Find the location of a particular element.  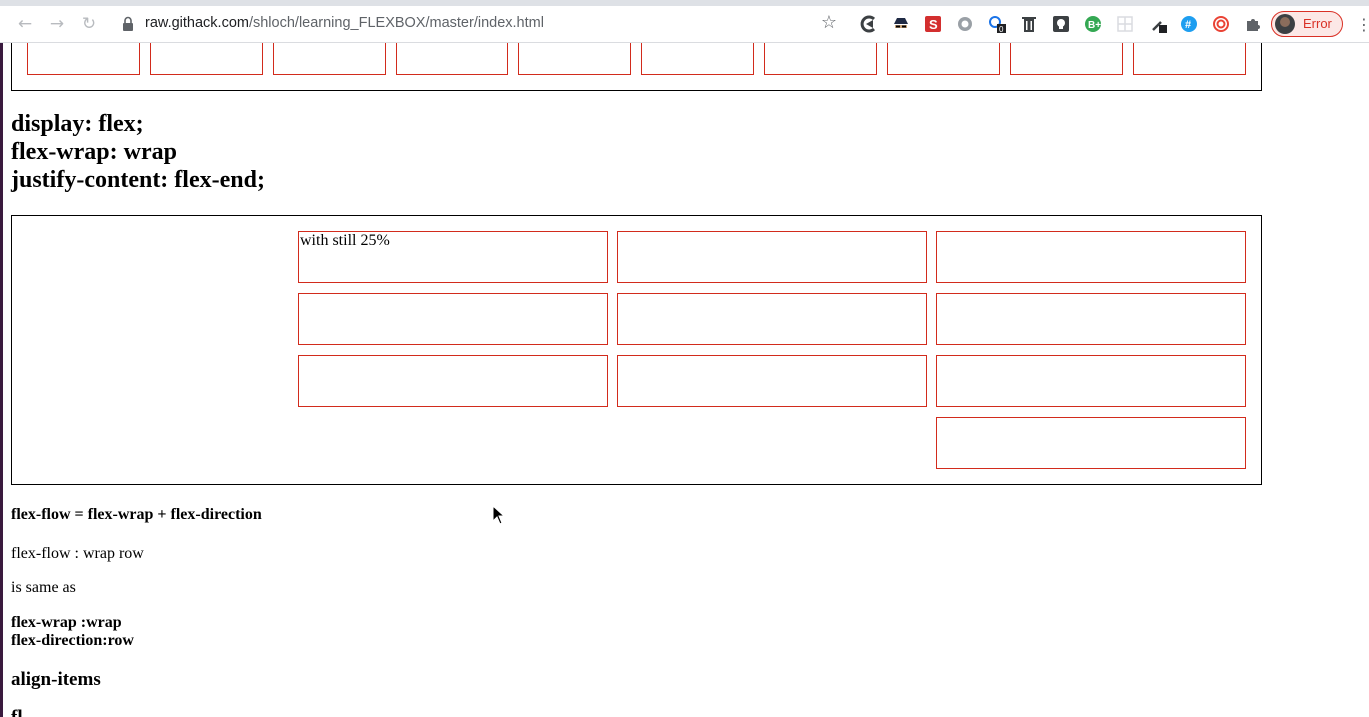

flexflow-title: flex-flow = flex-wrap + flex-direction is located at coordinates (136, 514).